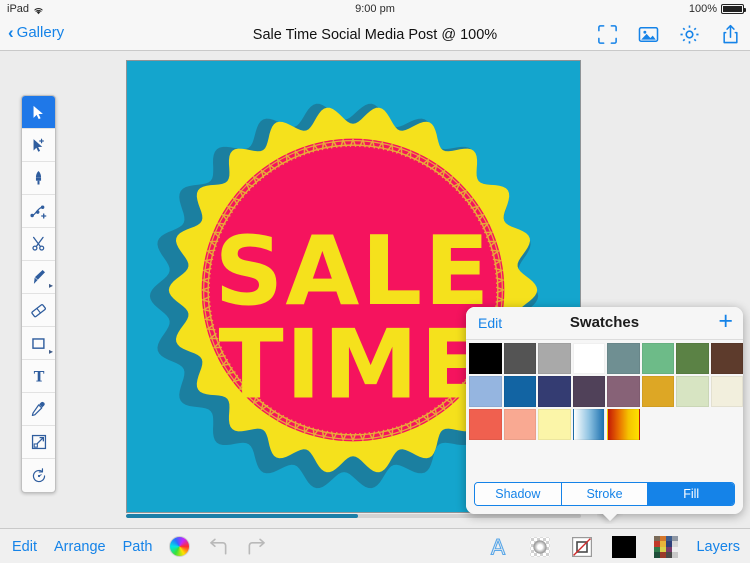 This screenshot has width=750, height=563. I want to click on select-tool, so click(38, 112).